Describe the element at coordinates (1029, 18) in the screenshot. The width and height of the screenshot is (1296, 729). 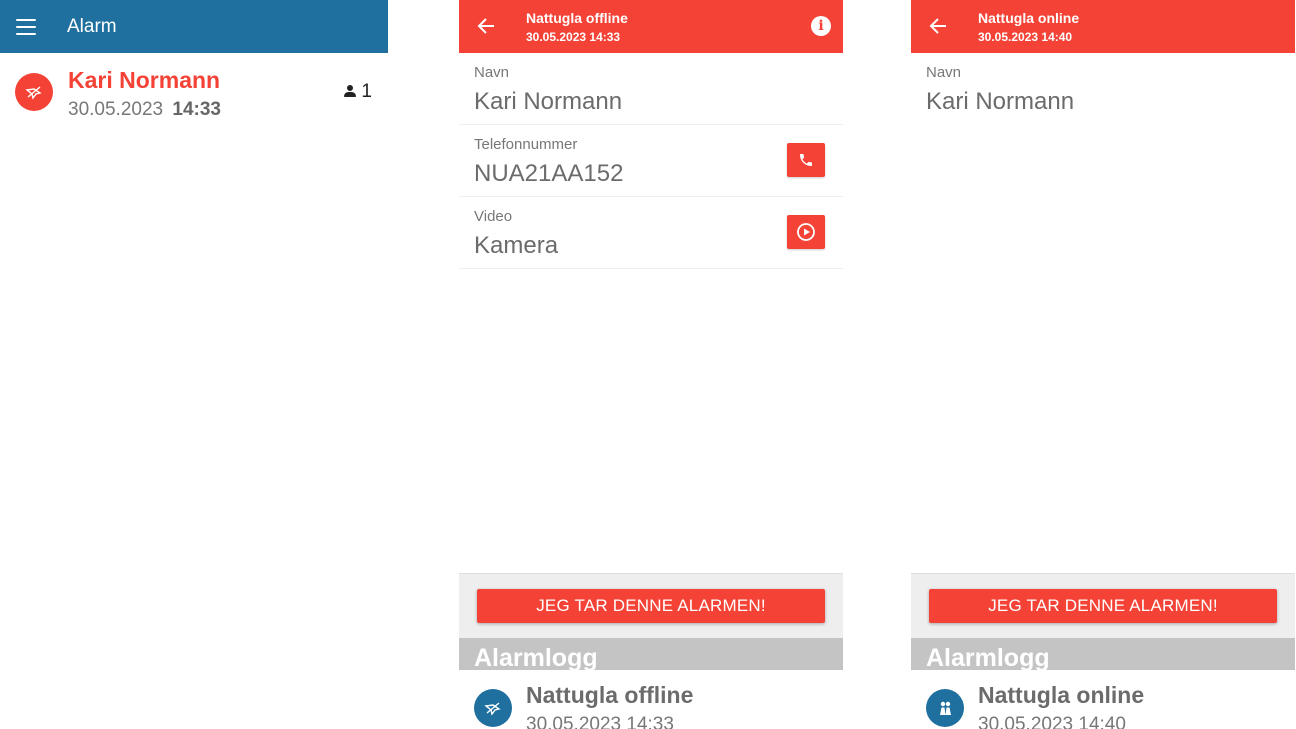
I see `page-title: Nattugla online` at that location.